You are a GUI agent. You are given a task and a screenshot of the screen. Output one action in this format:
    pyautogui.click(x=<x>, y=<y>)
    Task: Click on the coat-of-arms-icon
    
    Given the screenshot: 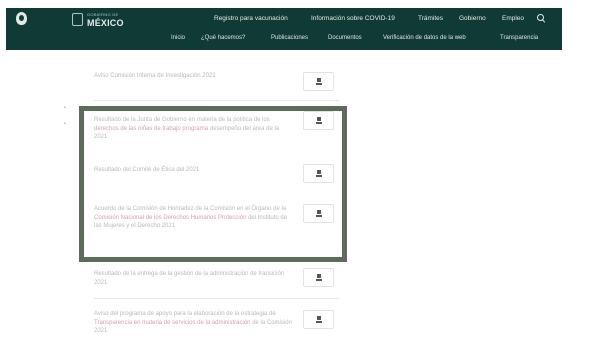 What is the action you would take?
    pyautogui.click(x=77, y=19)
    